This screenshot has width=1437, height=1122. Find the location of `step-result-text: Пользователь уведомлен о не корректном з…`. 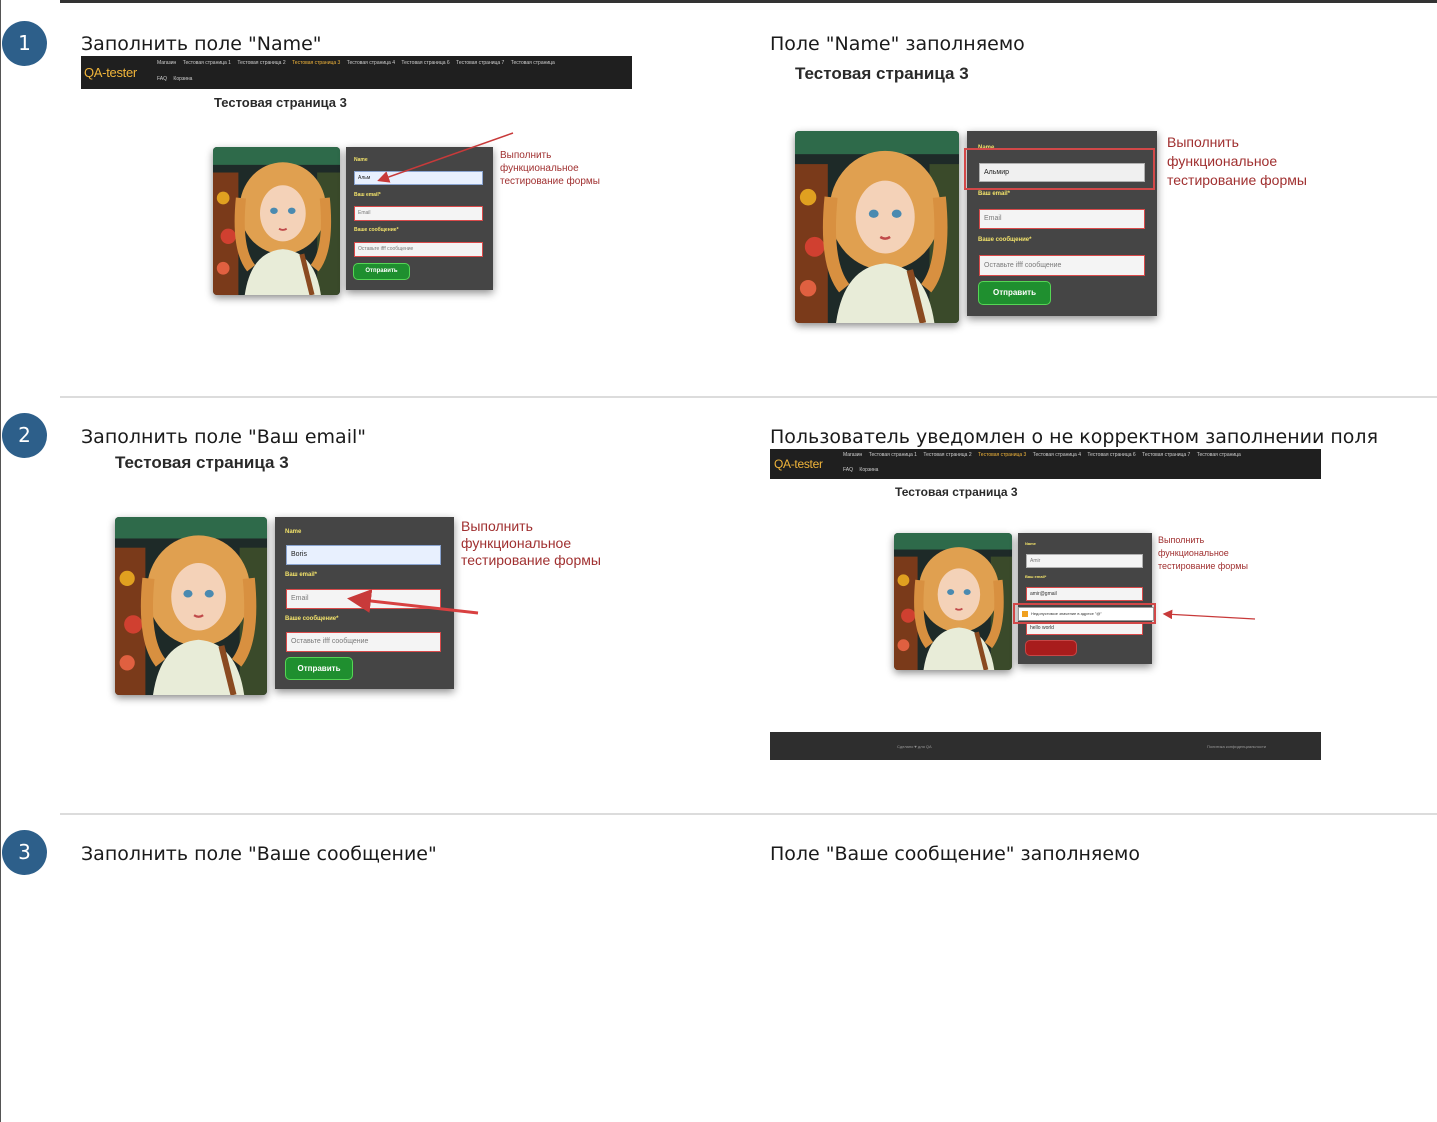

step-result-text: Пользователь уведомлен о не корректном з… is located at coordinates (1074, 437).